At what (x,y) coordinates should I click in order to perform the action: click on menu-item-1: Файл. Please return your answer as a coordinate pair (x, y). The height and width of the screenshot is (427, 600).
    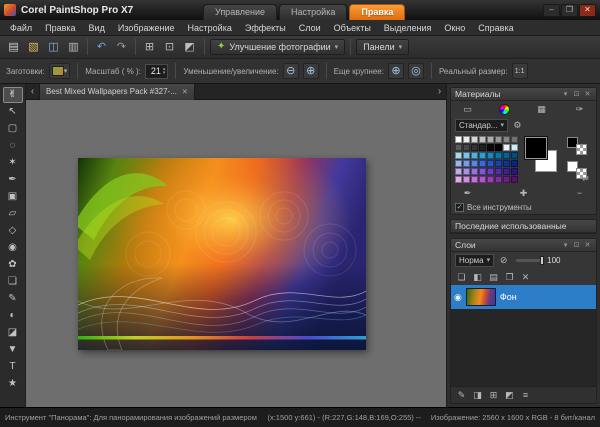
    Looking at the image, I should click on (21, 28).